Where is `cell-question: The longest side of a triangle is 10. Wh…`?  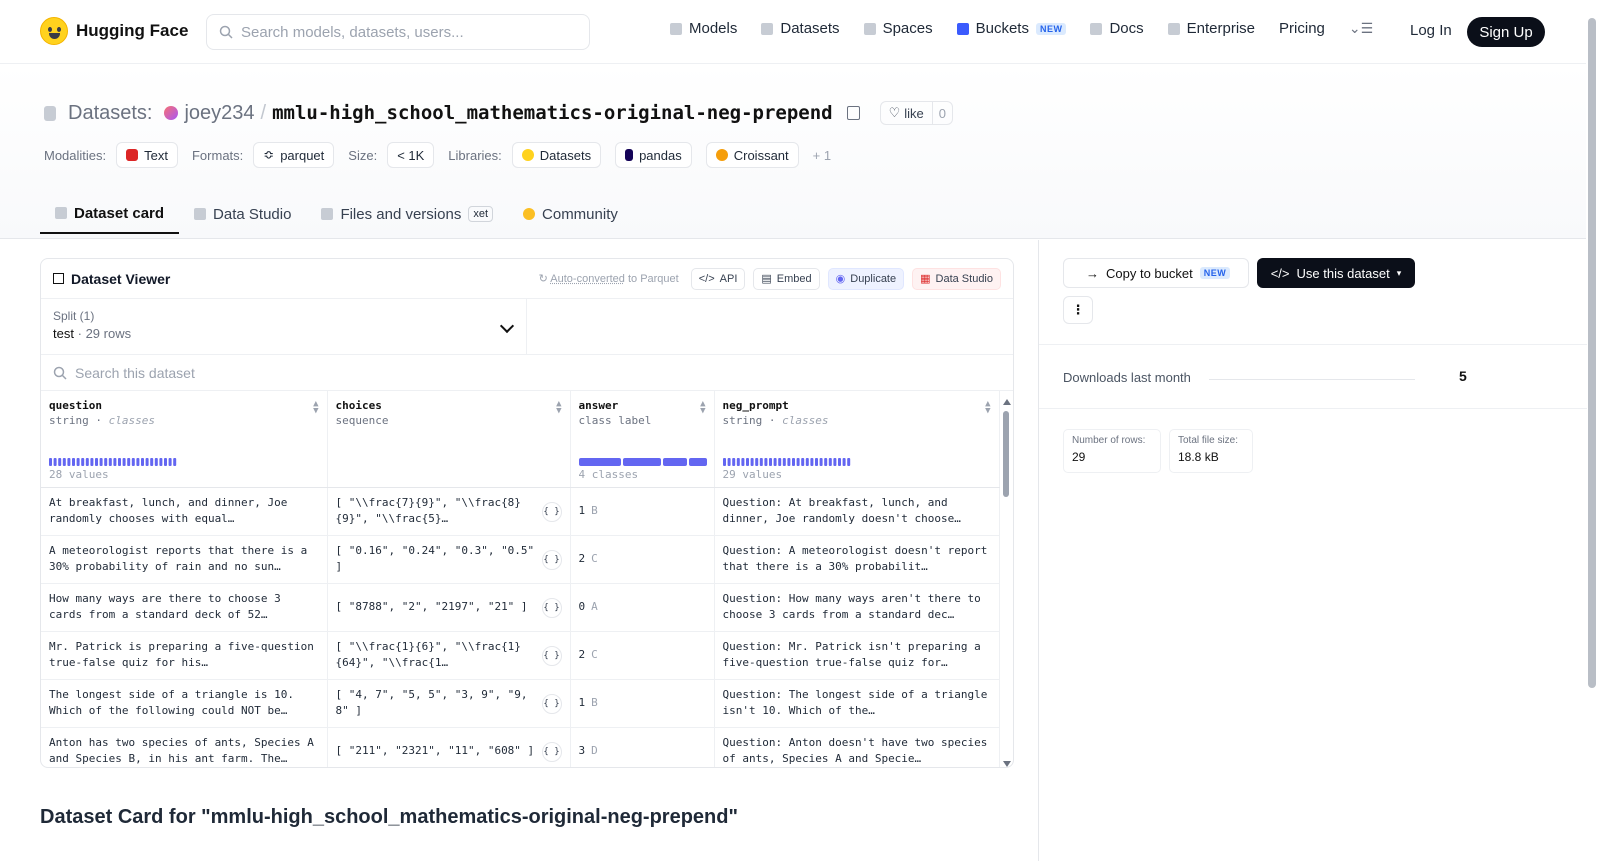 cell-question: The longest side of a triangle is 10. Wh… is located at coordinates (184, 703).